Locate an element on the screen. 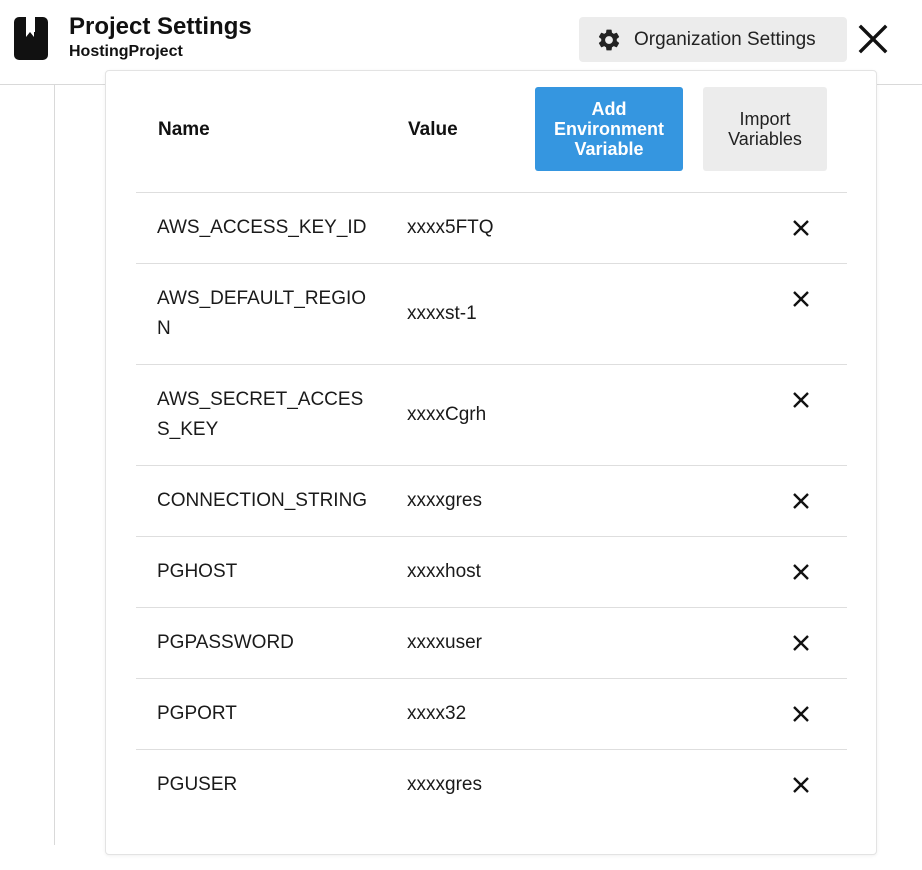  gear-icon is located at coordinates (609, 39).